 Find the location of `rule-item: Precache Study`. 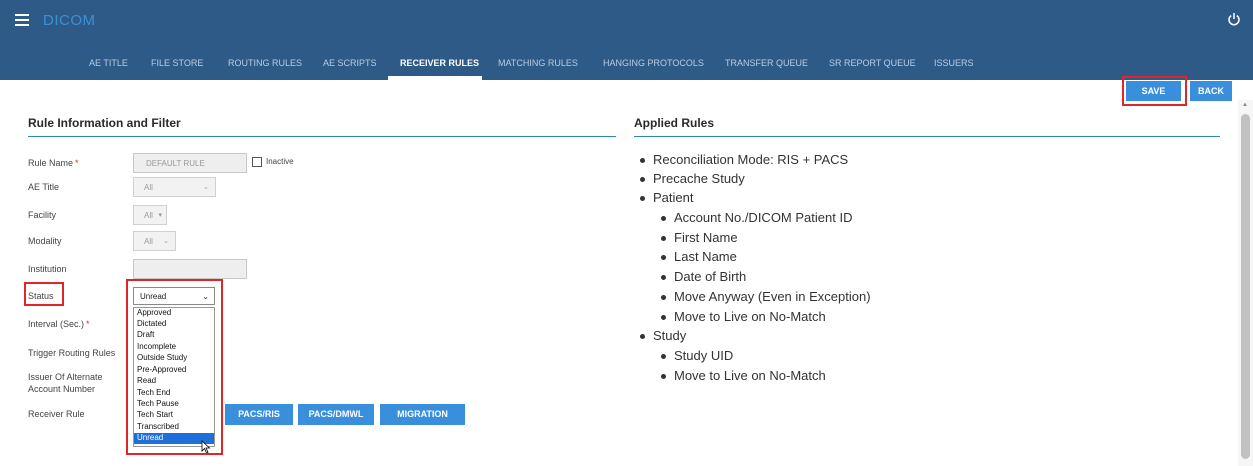

rule-item: Precache Study is located at coordinates (692, 178).